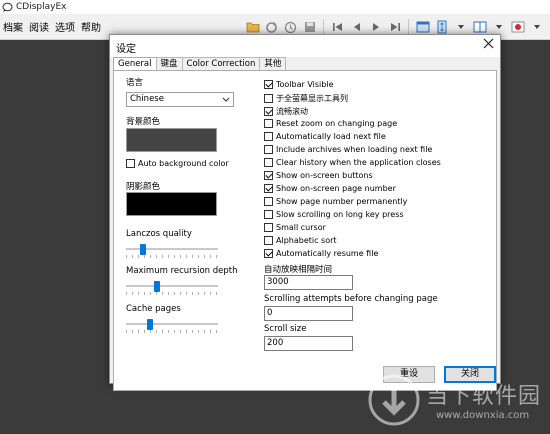 The height and width of the screenshot is (434, 550). I want to click on cache-pages-slider, so click(172, 326).